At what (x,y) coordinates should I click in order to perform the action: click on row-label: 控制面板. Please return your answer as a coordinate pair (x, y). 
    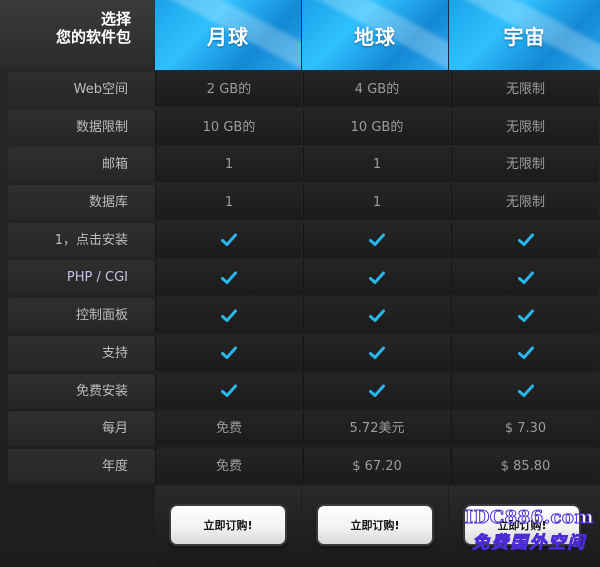
    Looking at the image, I should click on (81, 316).